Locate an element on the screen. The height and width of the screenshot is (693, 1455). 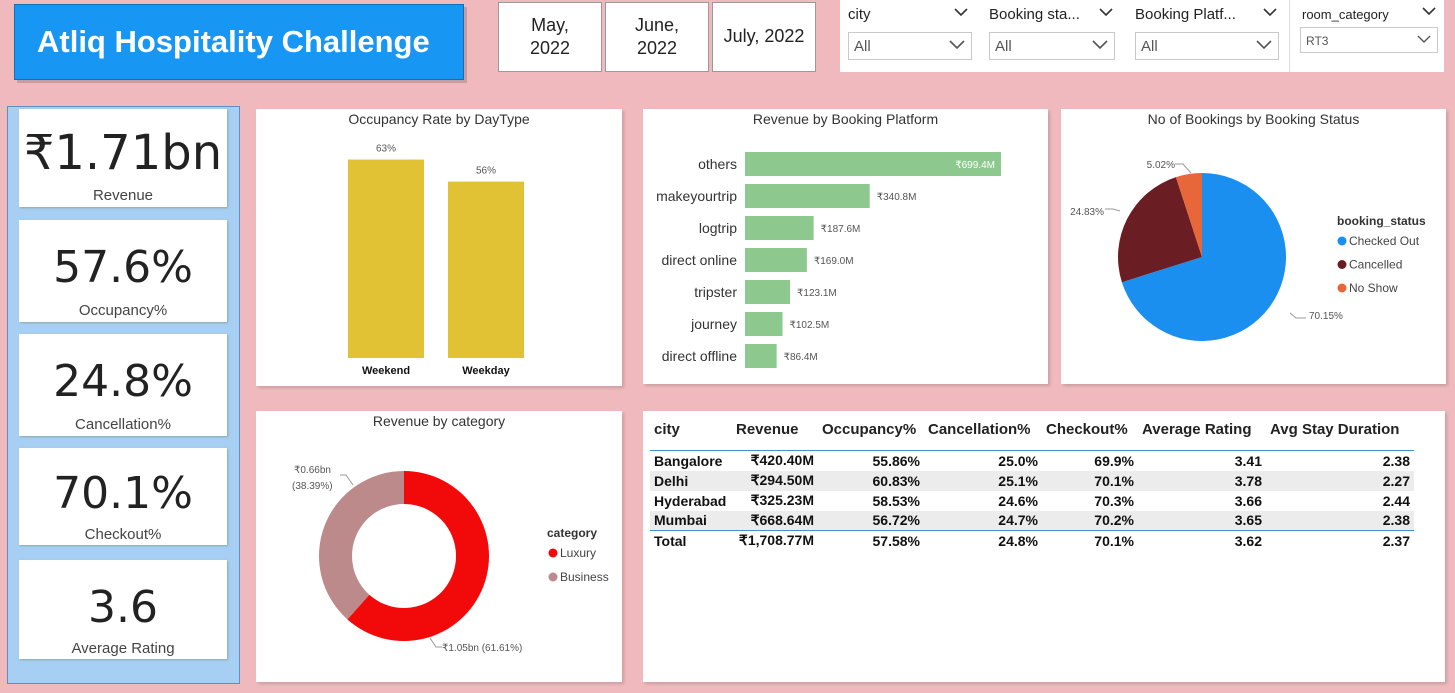
slicer-booking-platform-value: All is located at coordinates (1149, 46).